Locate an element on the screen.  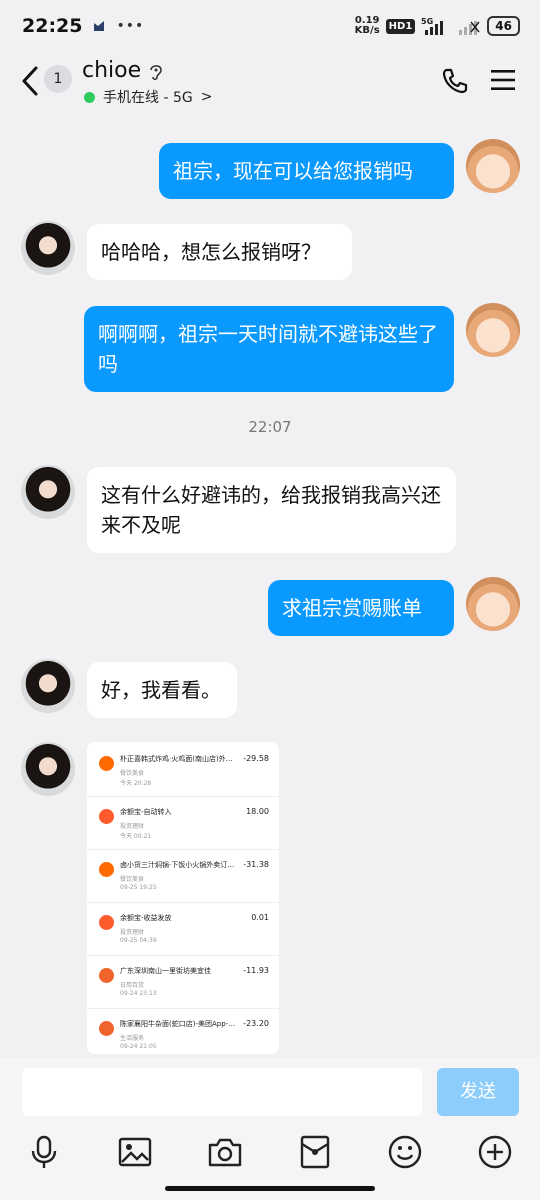
online-status-text: 手机在线 - 5G is located at coordinates (148, 98).